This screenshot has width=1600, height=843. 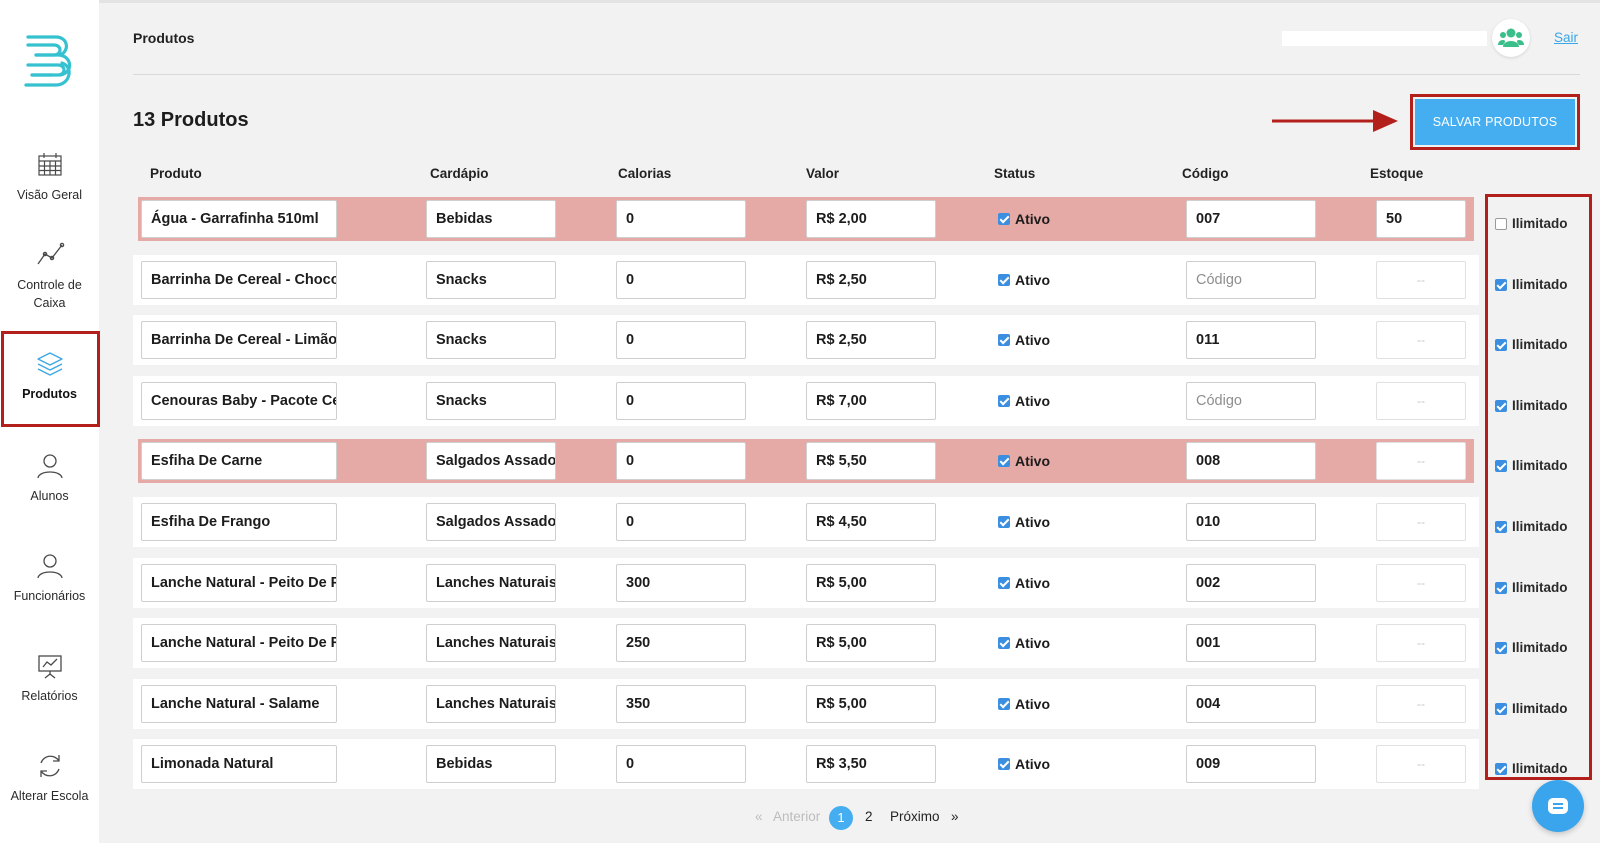 What do you see at coordinates (681, 643) in the screenshot?
I see `calorias-input: 250` at bounding box center [681, 643].